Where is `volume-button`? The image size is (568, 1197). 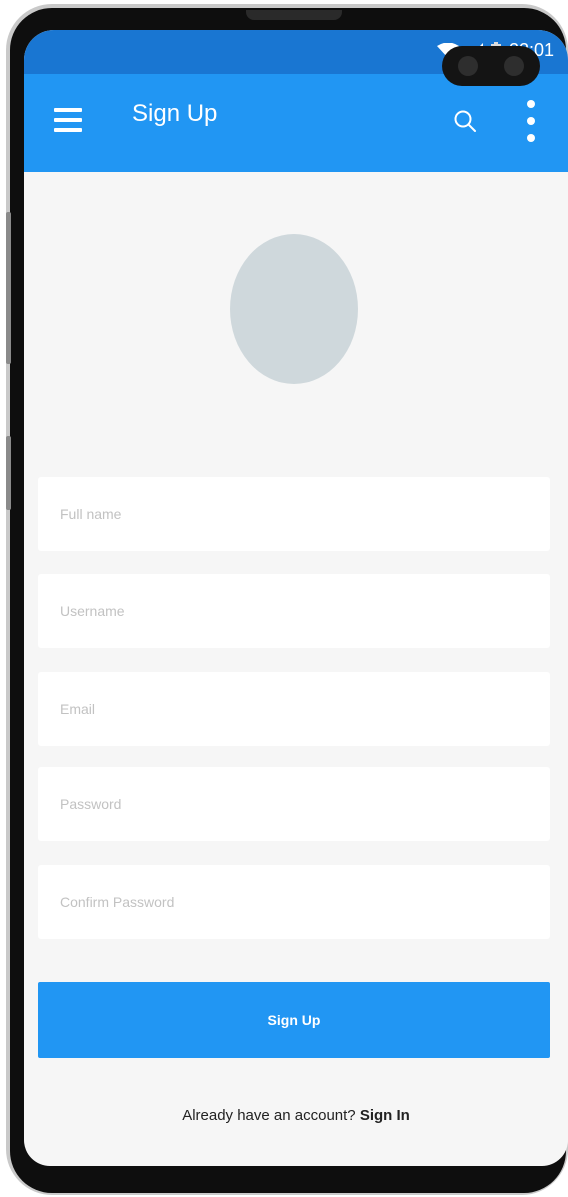 volume-button is located at coordinates (8, 288).